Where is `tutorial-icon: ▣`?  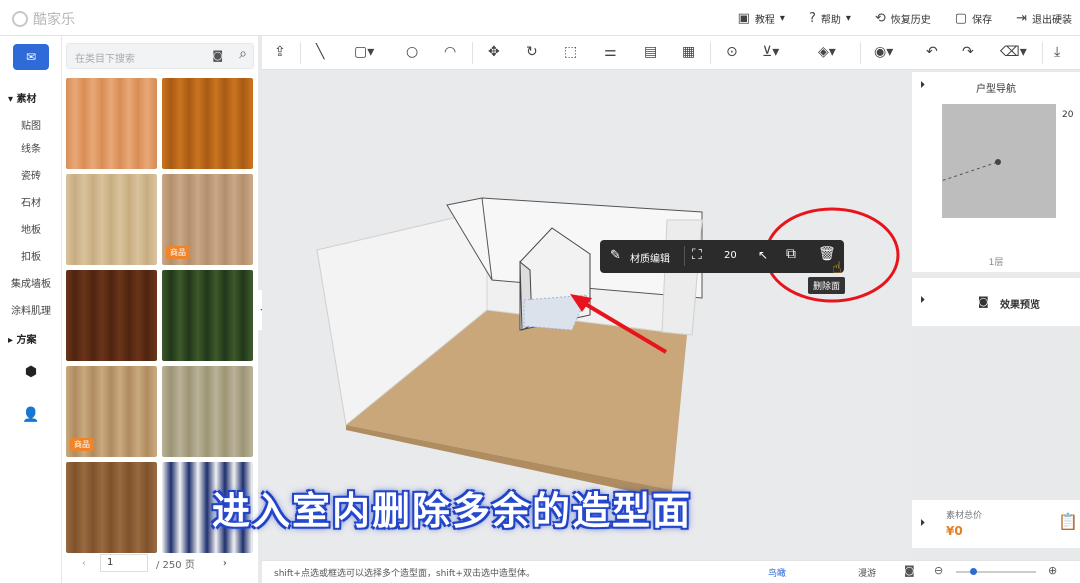 tutorial-icon: ▣ is located at coordinates (743, 18).